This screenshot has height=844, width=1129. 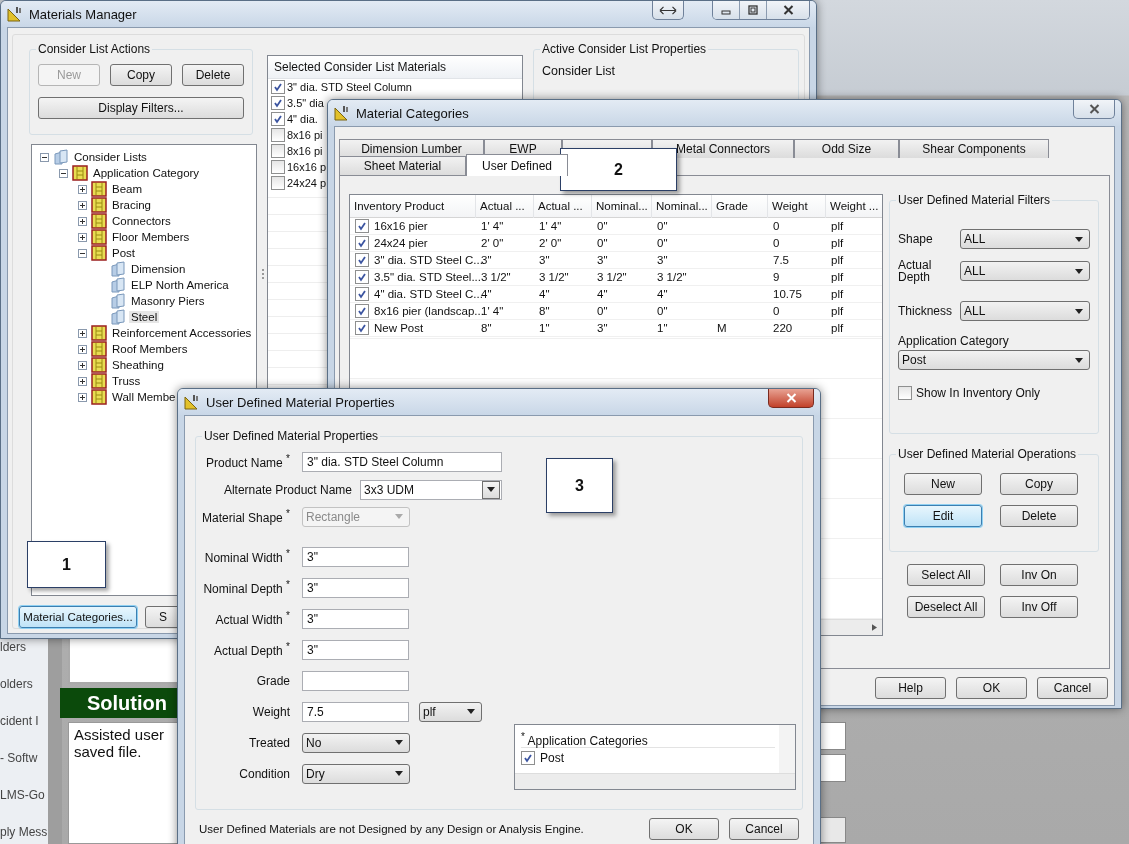 What do you see at coordinates (431, 489) in the screenshot?
I see `combo-box: 3x3 UDM` at bounding box center [431, 489].